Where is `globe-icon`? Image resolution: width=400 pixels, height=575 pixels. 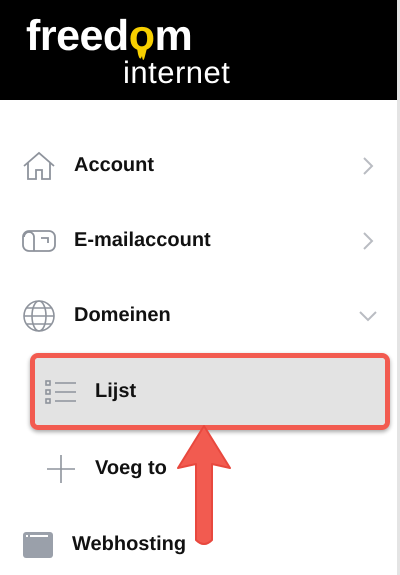 globe-icon is located at coordinates (39, 315).